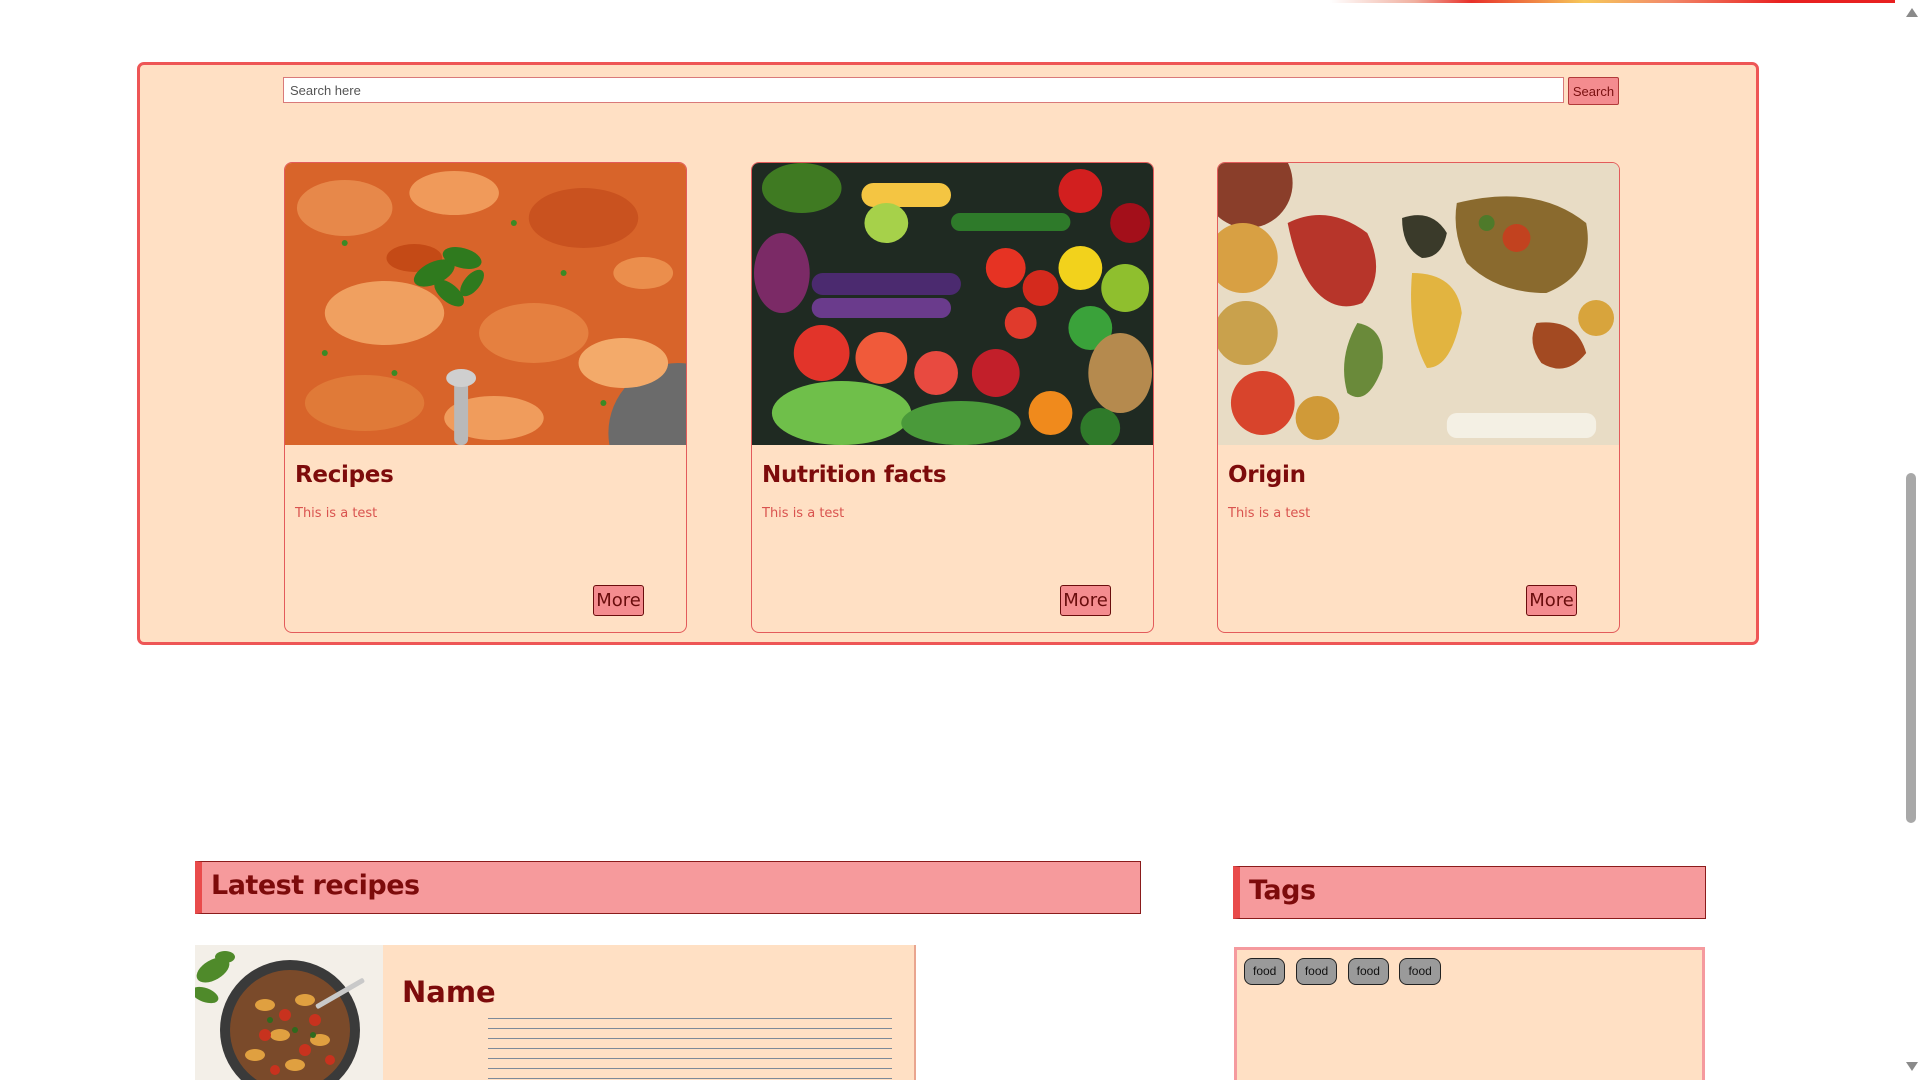 The width and height of the screenshot is (1920, 1080). I want to click on card-title: Recipes, so click(344, 475).